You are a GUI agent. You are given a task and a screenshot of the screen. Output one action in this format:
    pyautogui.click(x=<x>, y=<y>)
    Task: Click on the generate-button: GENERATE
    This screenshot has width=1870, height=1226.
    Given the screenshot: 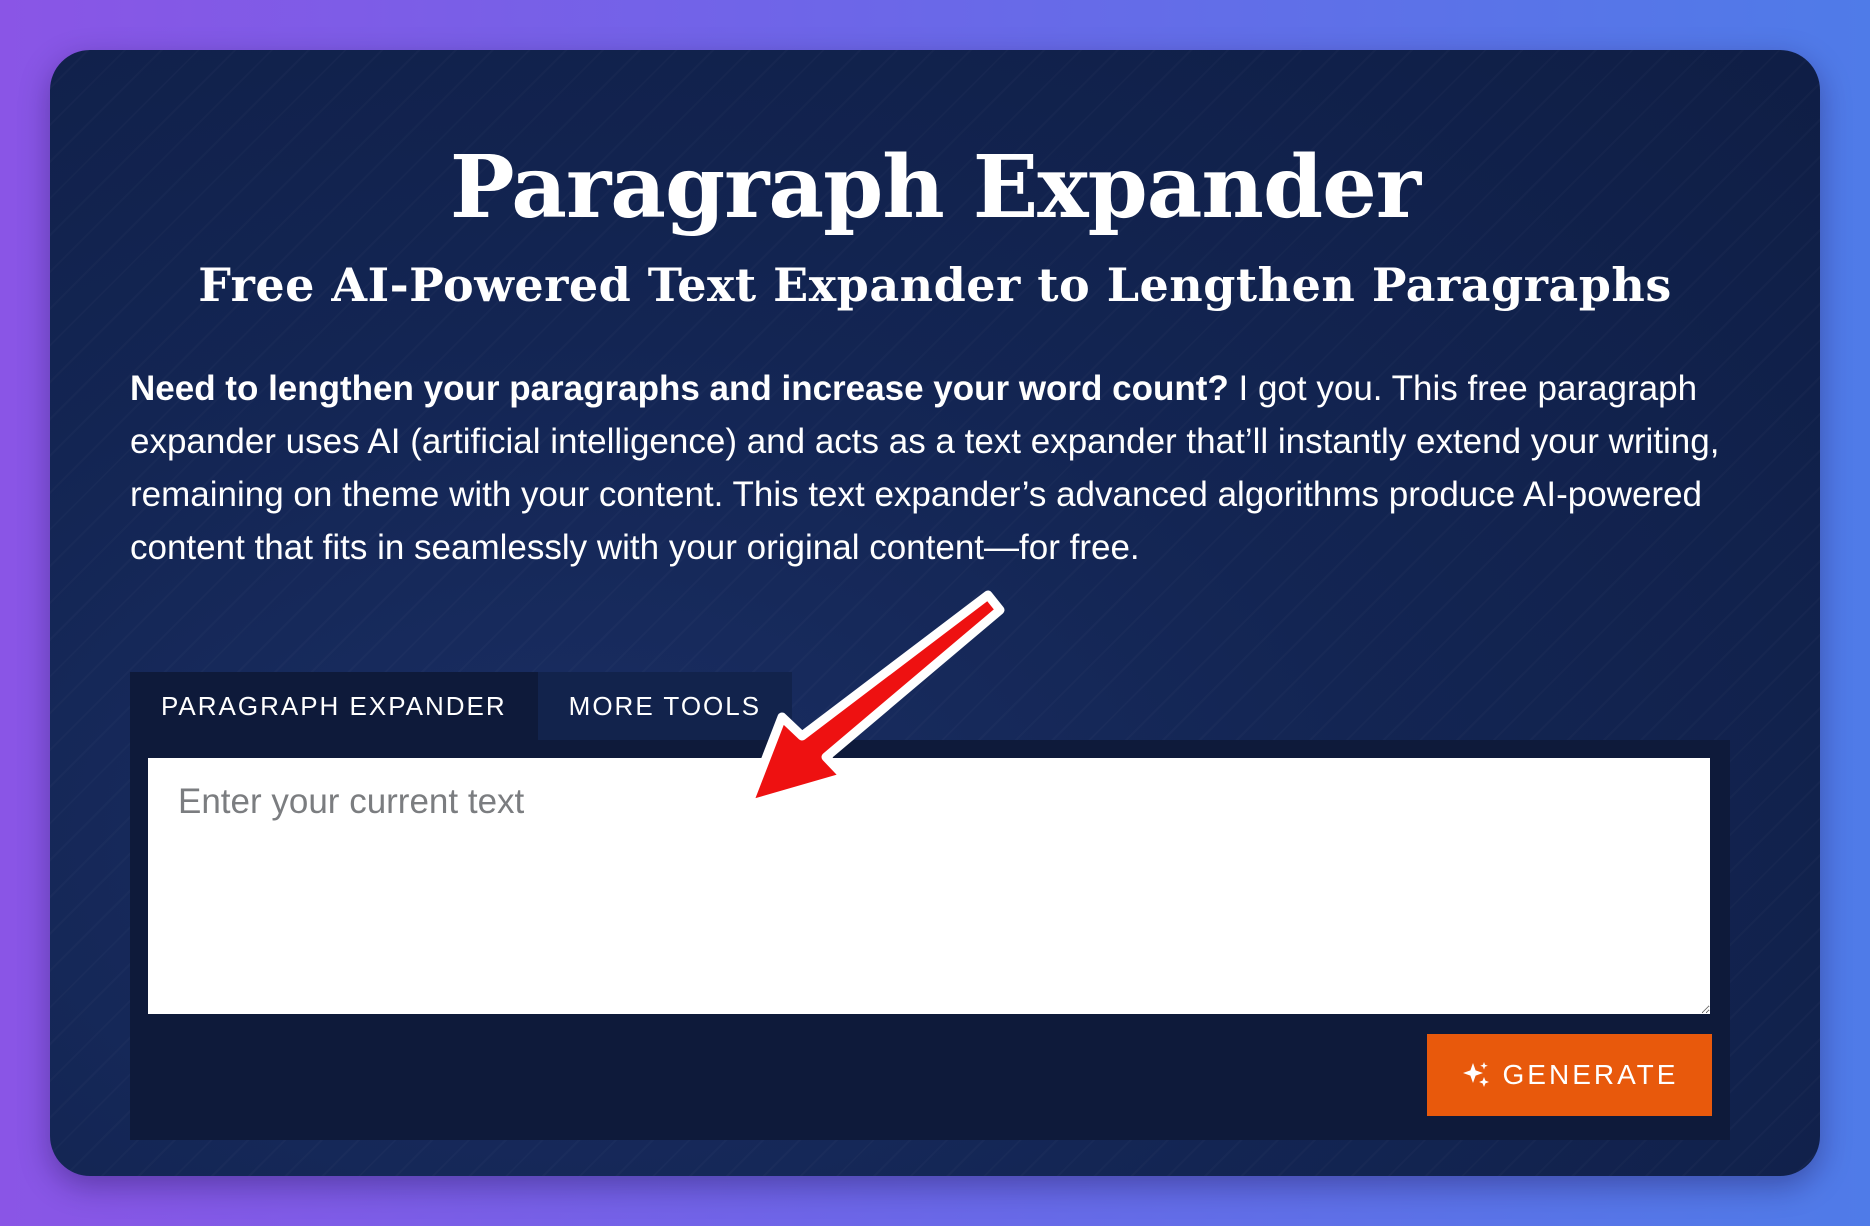 What is the action you would take?
    pyautogui.click(x=1569, y=1075)
    